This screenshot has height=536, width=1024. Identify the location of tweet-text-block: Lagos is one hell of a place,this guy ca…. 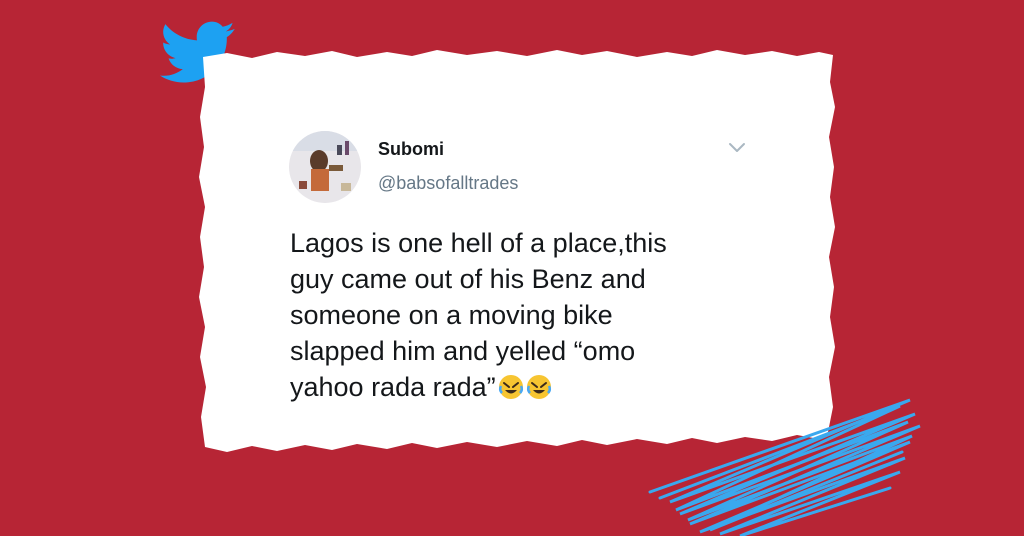
(500, 315).